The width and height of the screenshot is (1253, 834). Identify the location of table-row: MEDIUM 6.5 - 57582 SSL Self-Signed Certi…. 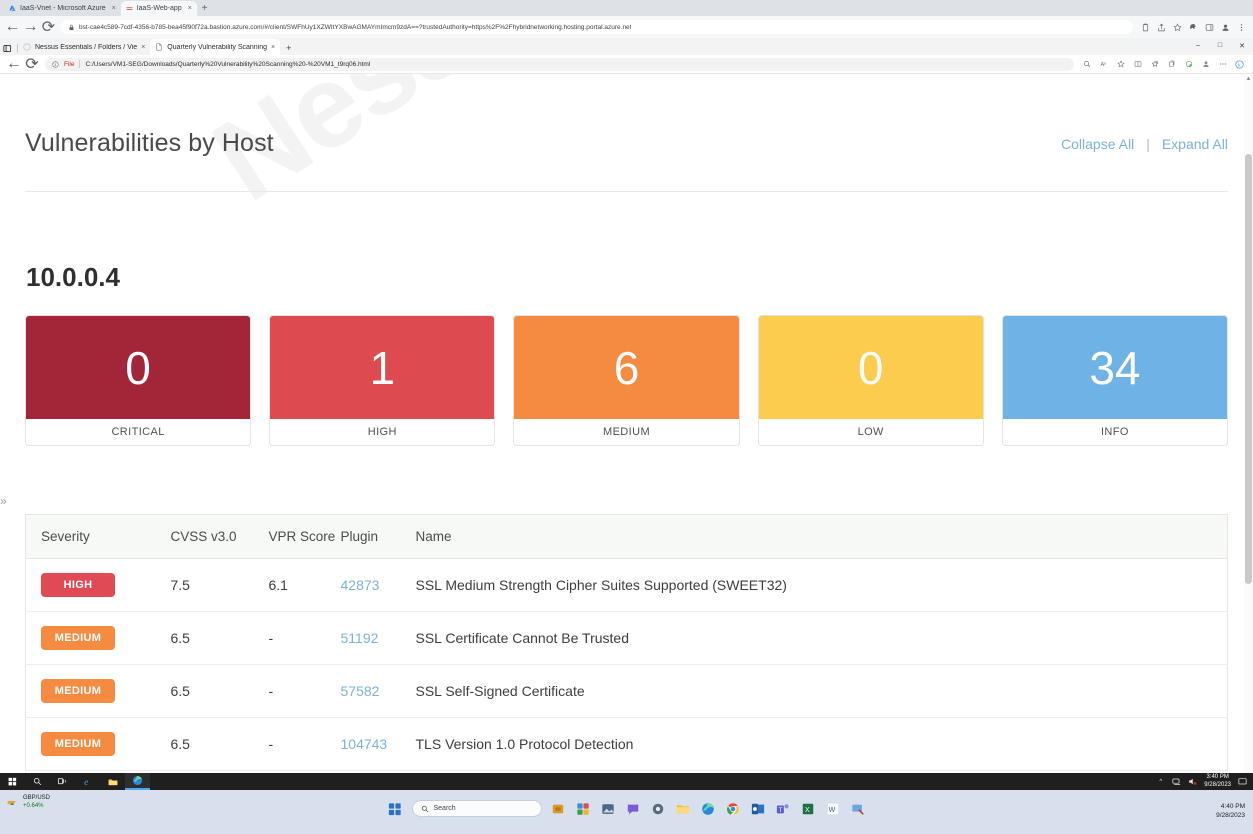
(626, 691).